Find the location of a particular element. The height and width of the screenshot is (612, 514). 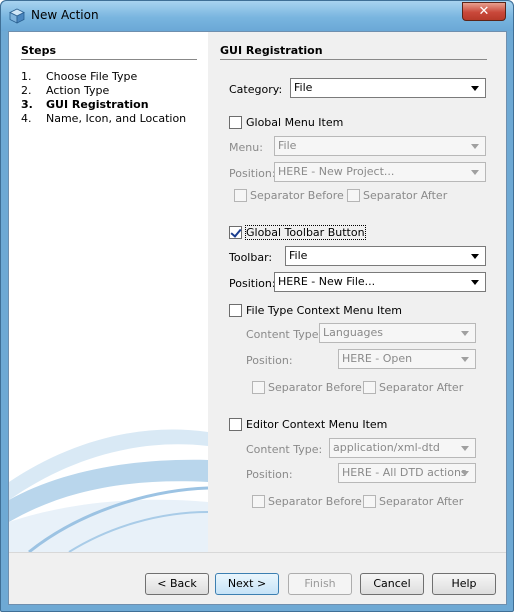

section-heading: GUI Registration is located at coordinates (271, 50).